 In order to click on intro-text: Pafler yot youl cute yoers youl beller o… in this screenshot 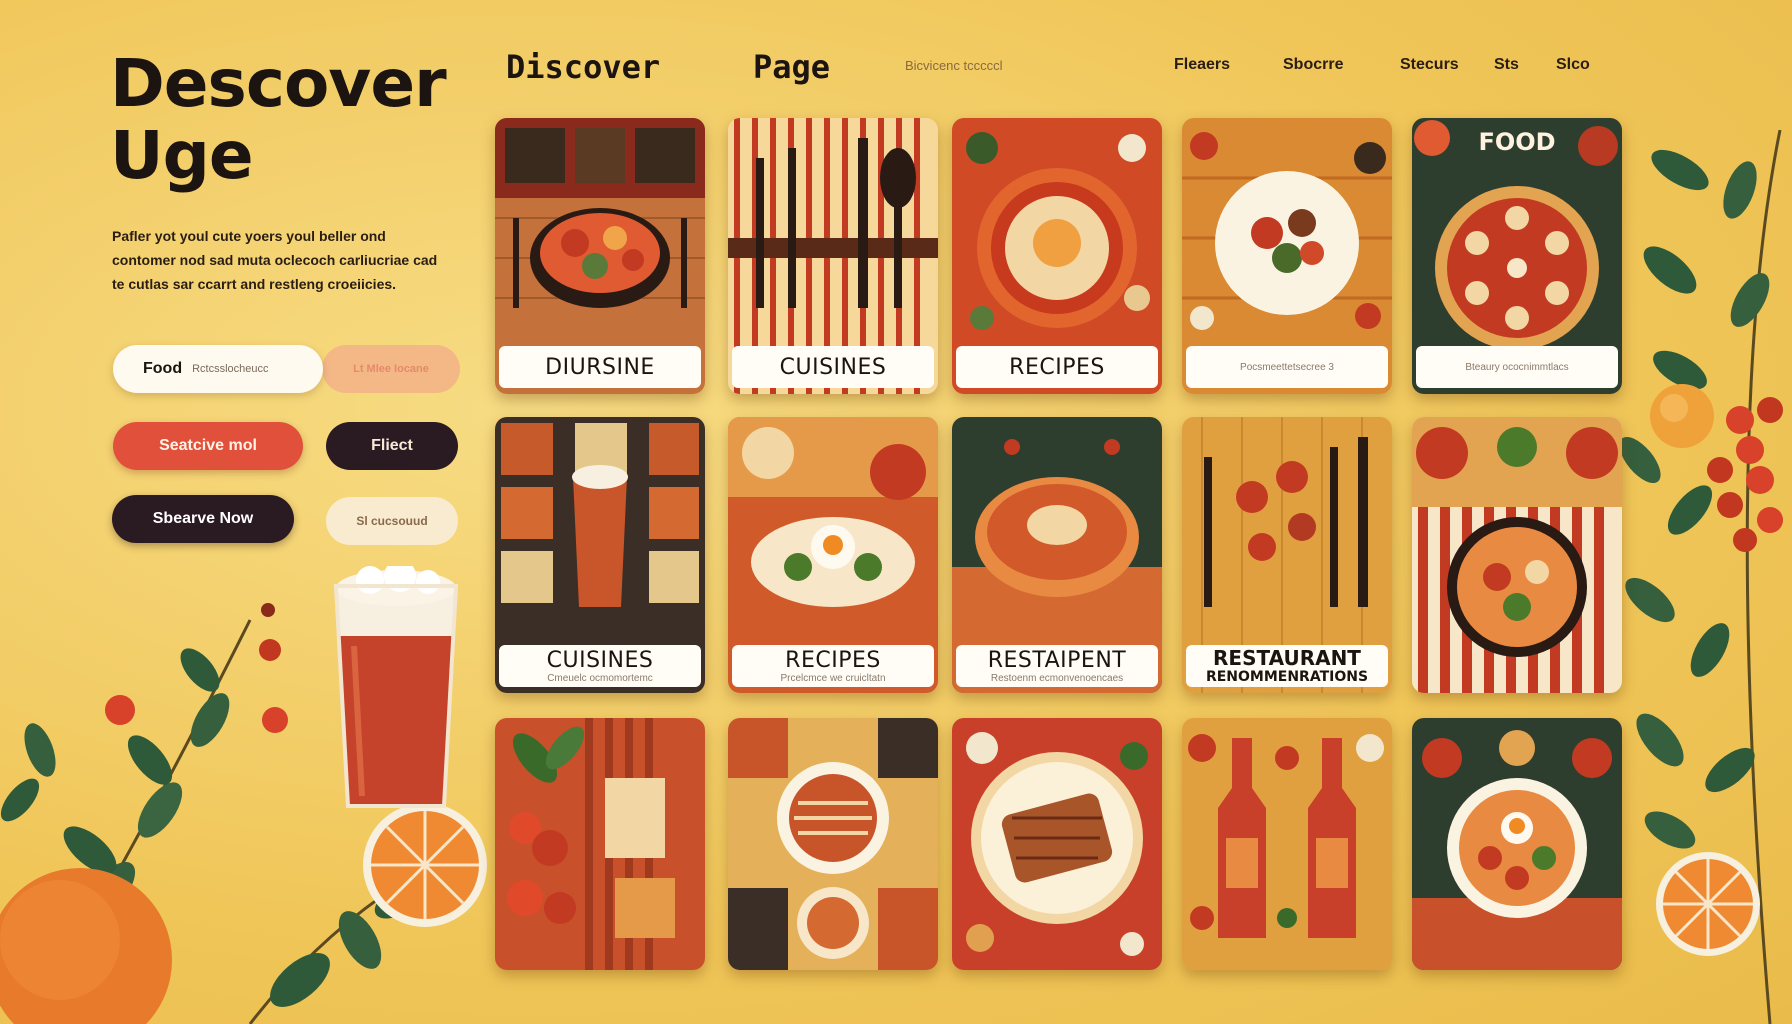, I will do `click(275, 260)`.